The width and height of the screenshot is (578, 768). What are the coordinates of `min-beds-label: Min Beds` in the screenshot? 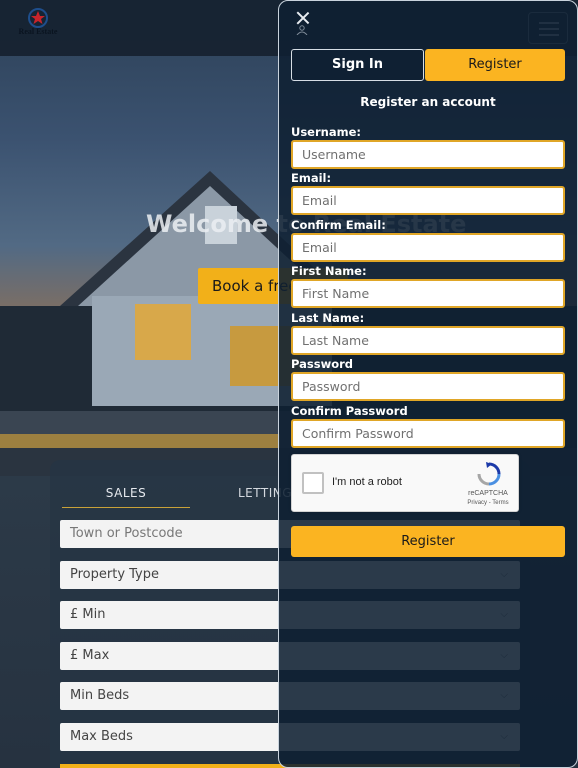 It's located at (100, 695).